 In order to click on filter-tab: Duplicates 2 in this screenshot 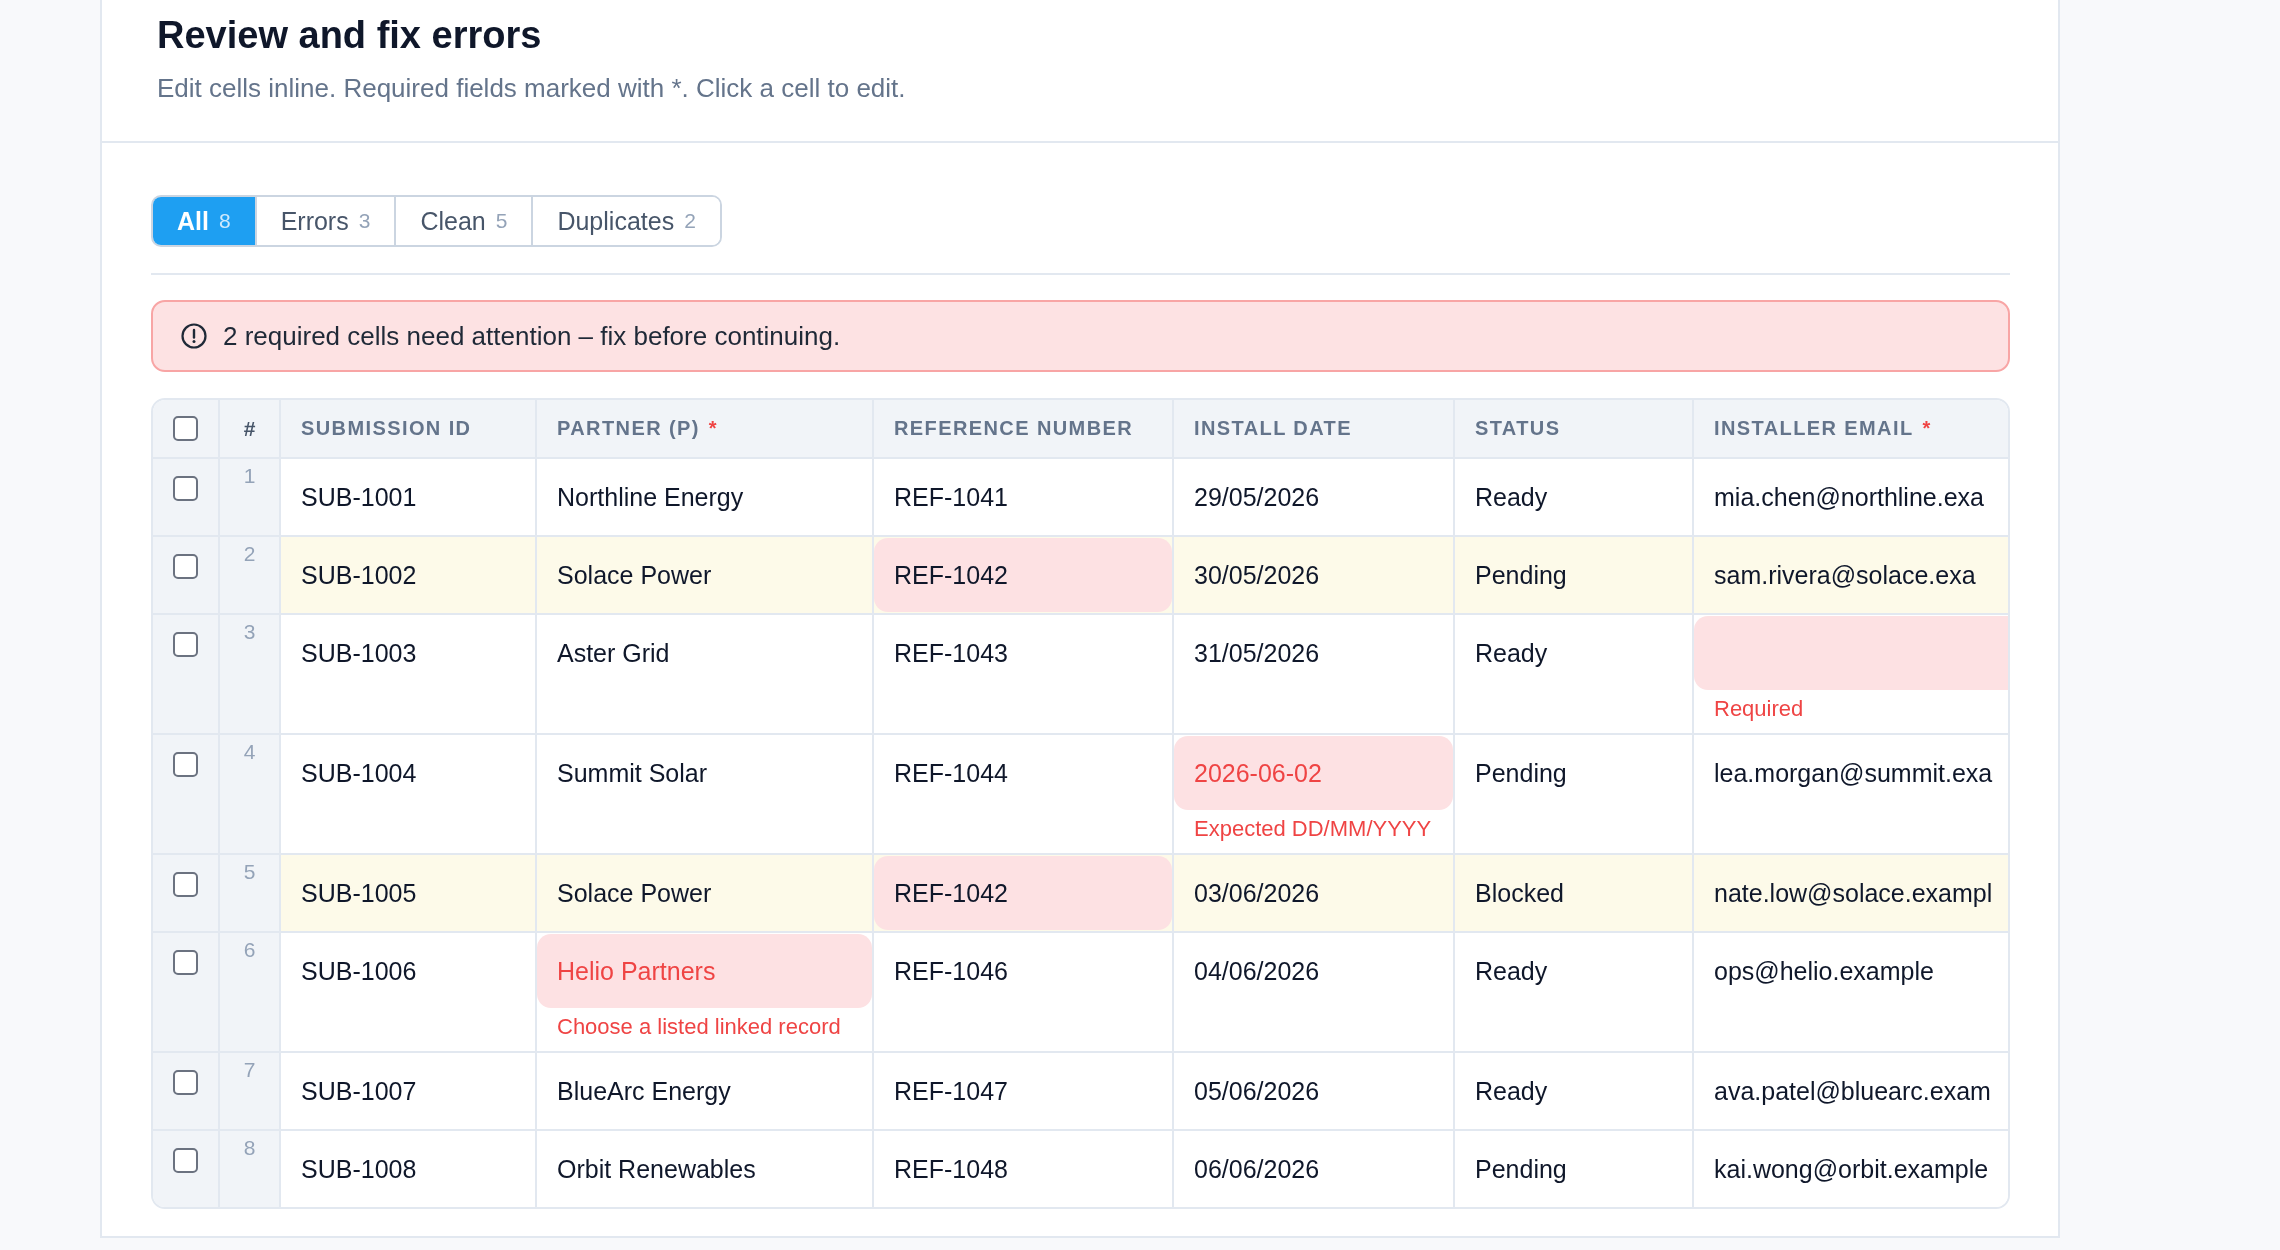, I will do `click(625, 221)`.